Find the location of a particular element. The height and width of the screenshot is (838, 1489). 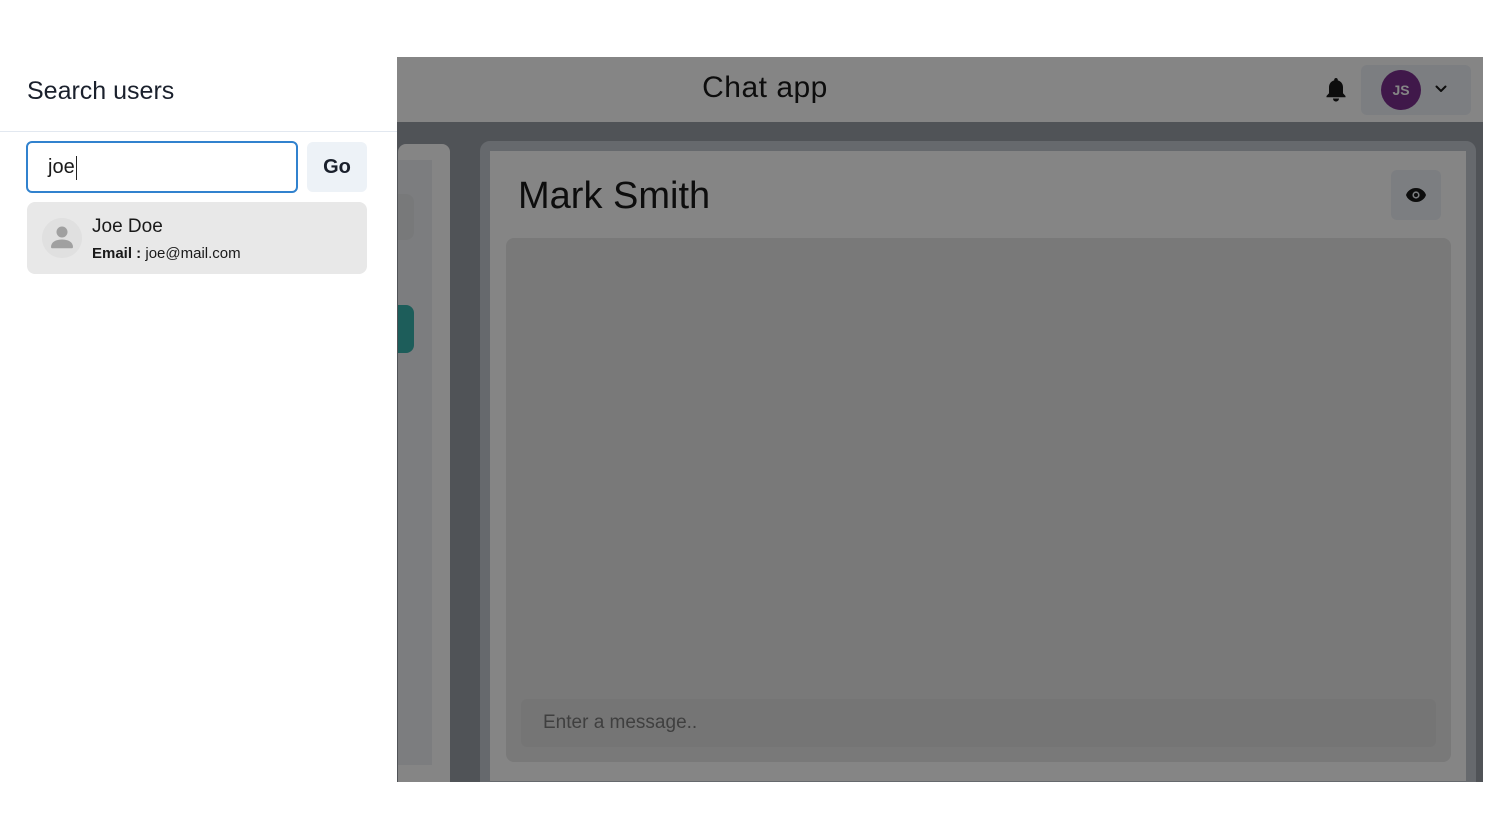

text-caret is located at coordinates (76, 167).